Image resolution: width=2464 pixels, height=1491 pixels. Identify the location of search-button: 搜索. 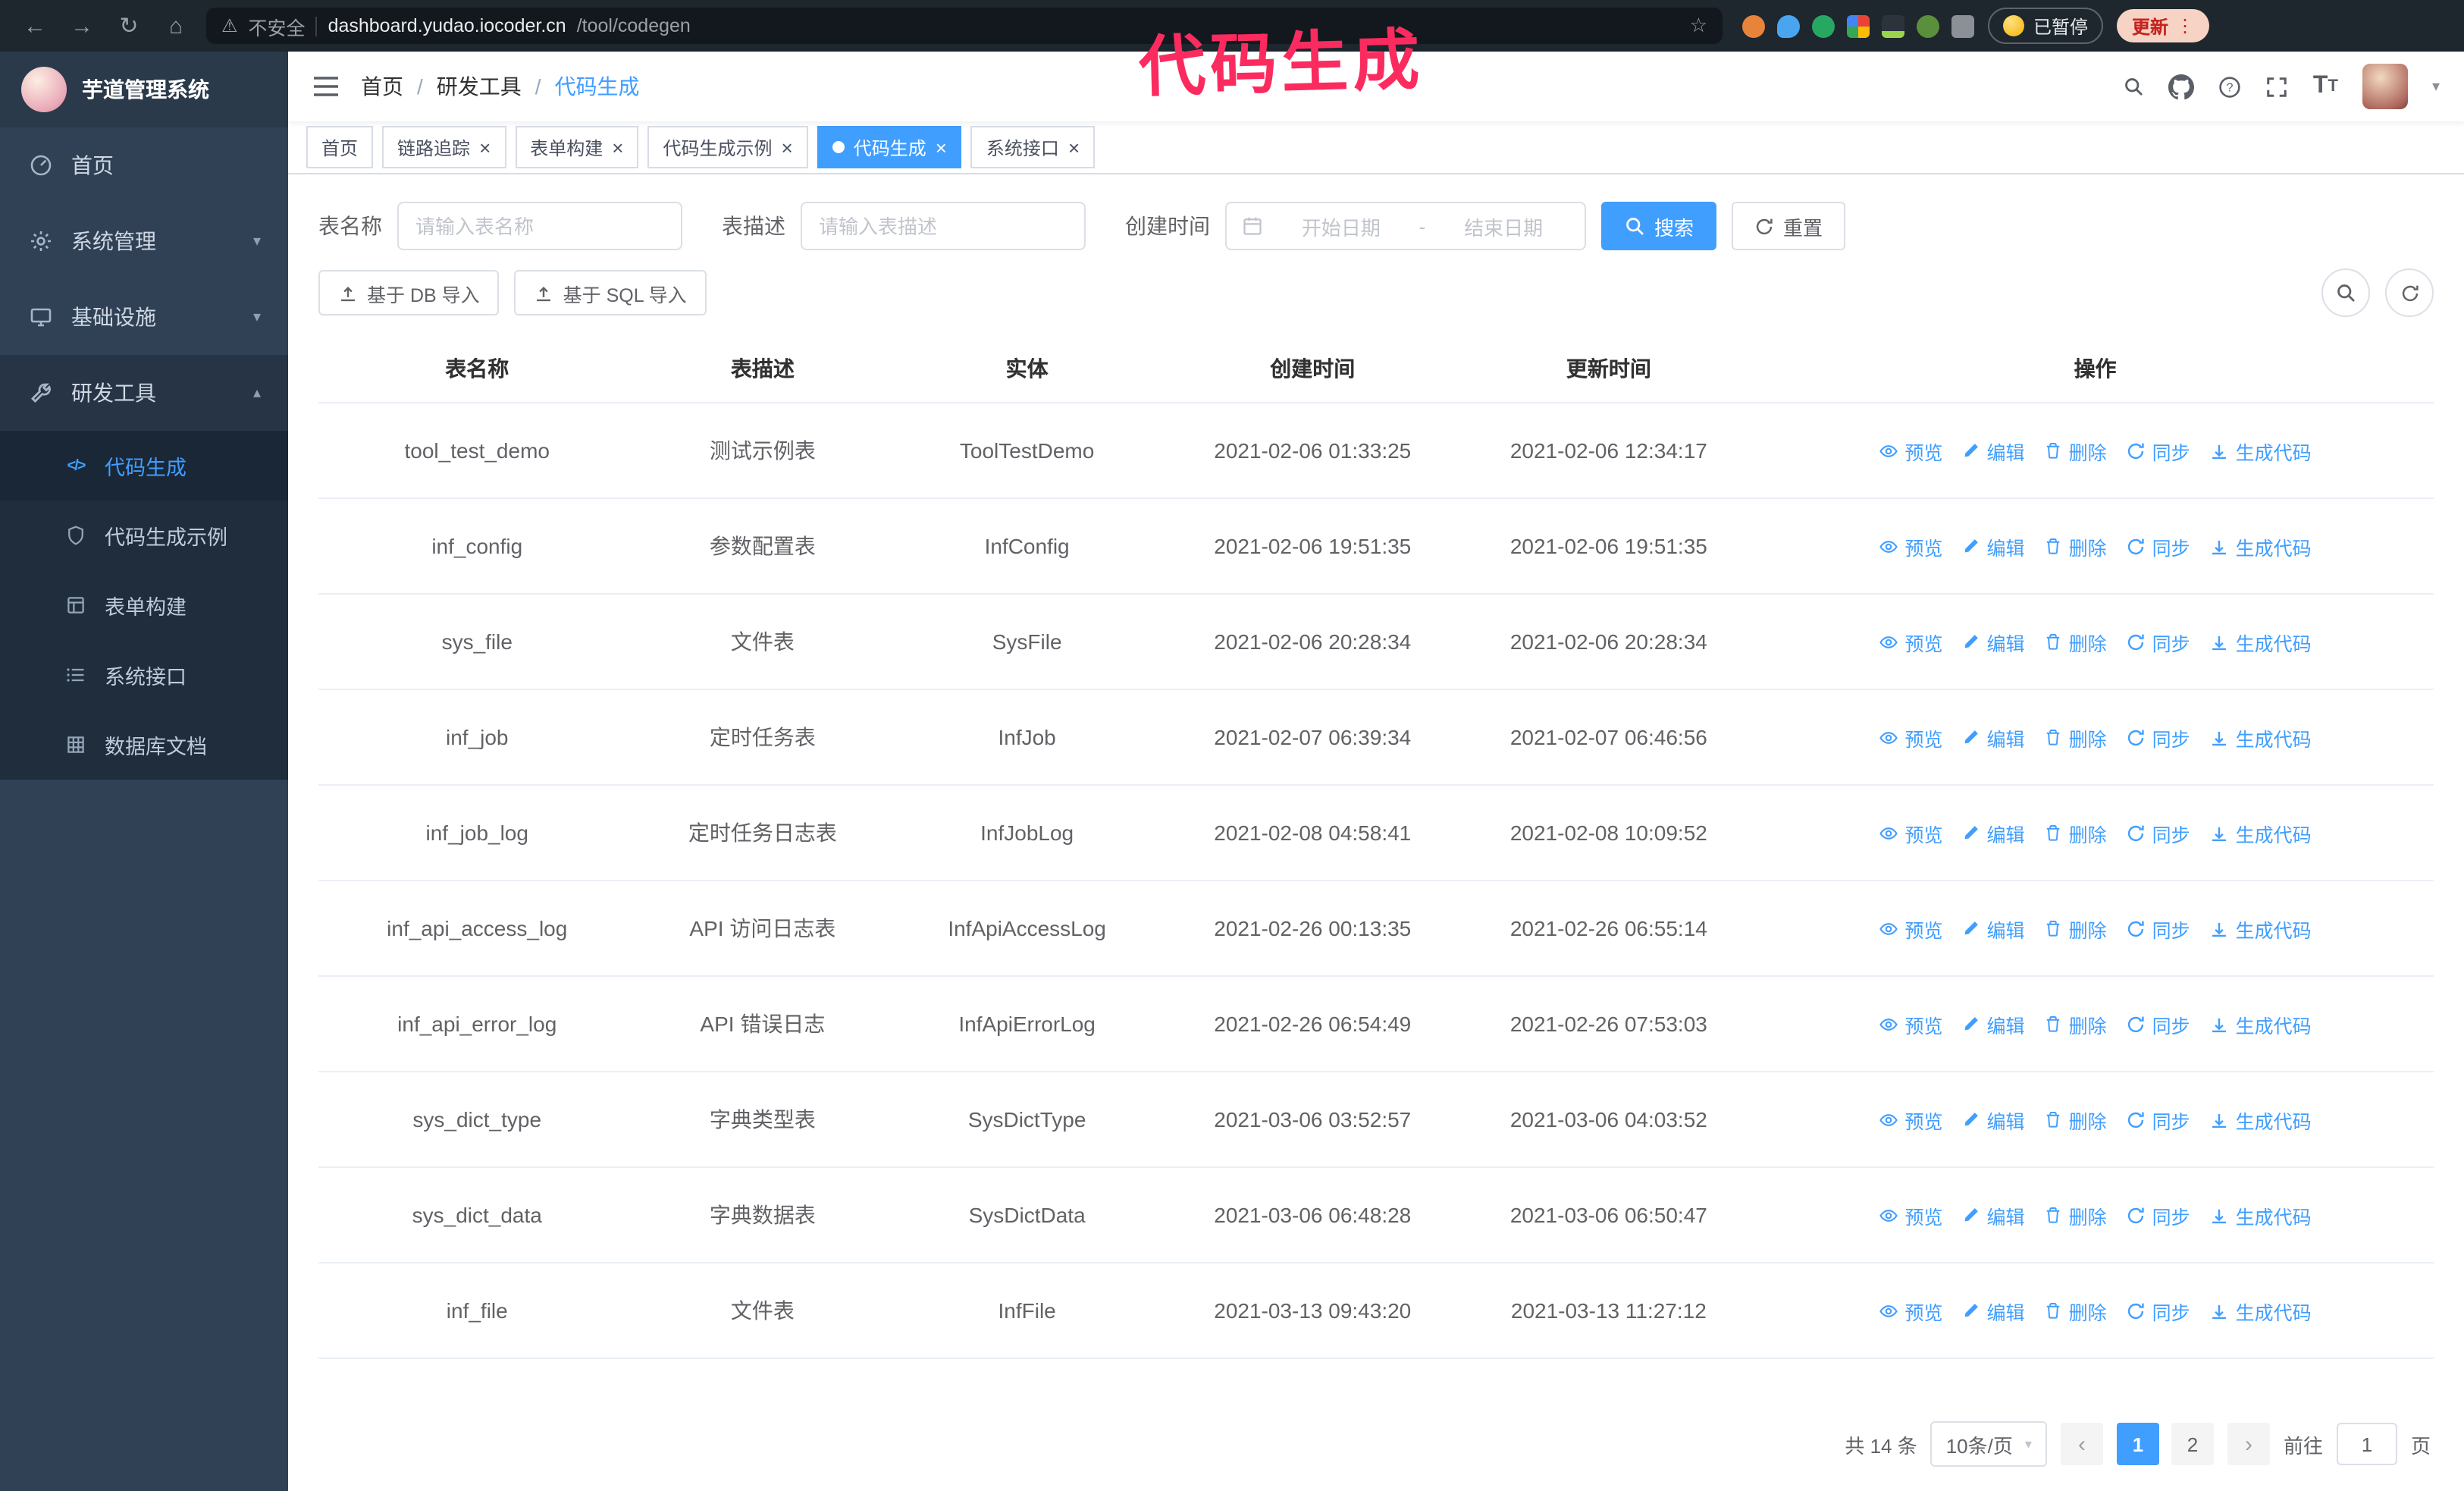
(1659, 226).